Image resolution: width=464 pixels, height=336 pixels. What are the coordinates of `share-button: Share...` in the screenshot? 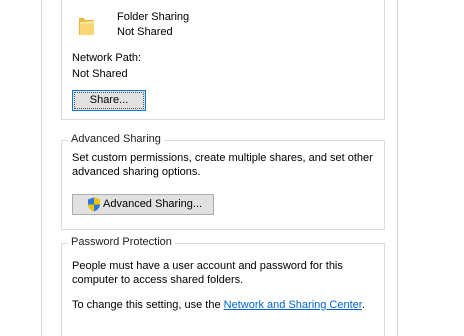 It's located at (109, 100).